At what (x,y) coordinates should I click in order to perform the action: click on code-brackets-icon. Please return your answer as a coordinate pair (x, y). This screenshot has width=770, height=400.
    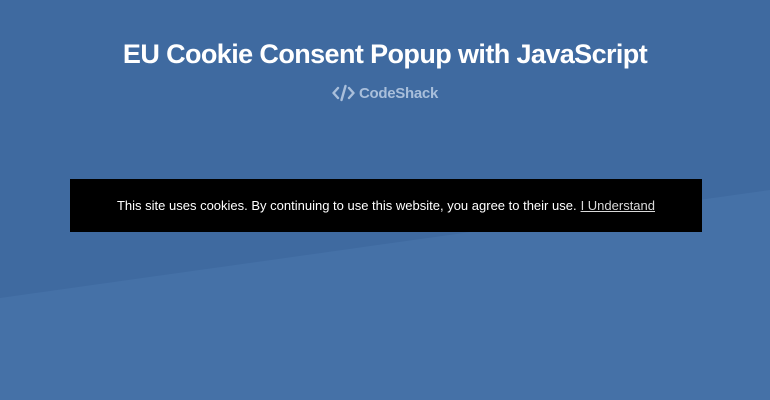
    Looking at the image, I should click on (343, 93).